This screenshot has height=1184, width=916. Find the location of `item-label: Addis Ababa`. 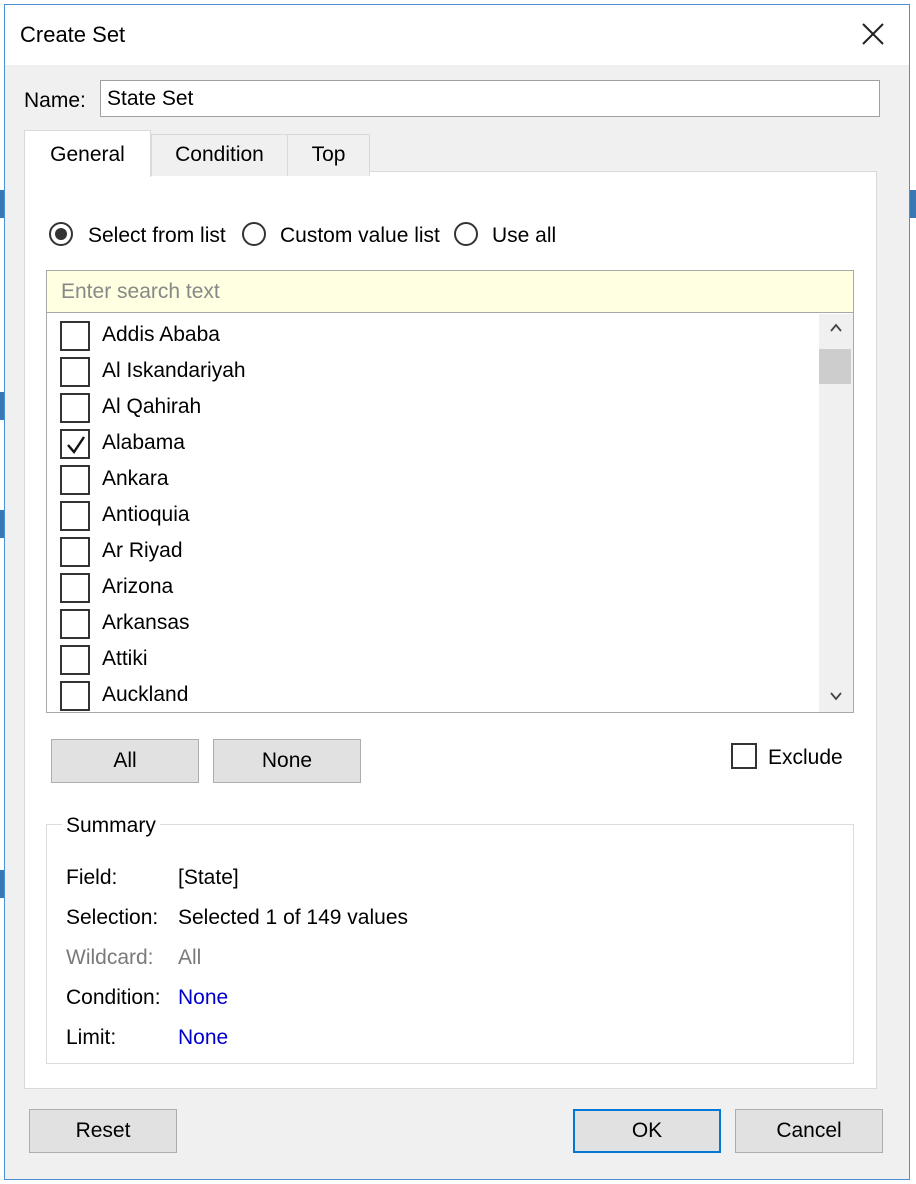

item-label: Addis Ababa is located at coordinates (161, 334).